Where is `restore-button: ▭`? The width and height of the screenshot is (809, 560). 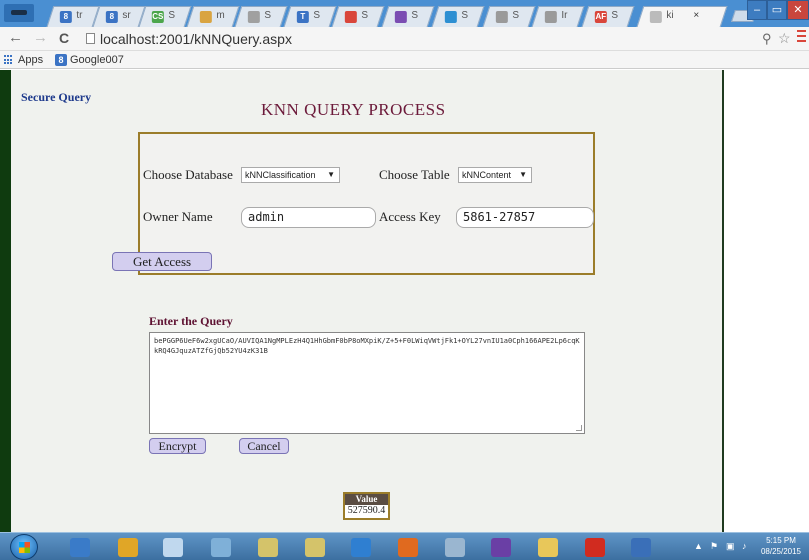 restore-button: ▭ is located at coordinates (777, 10).